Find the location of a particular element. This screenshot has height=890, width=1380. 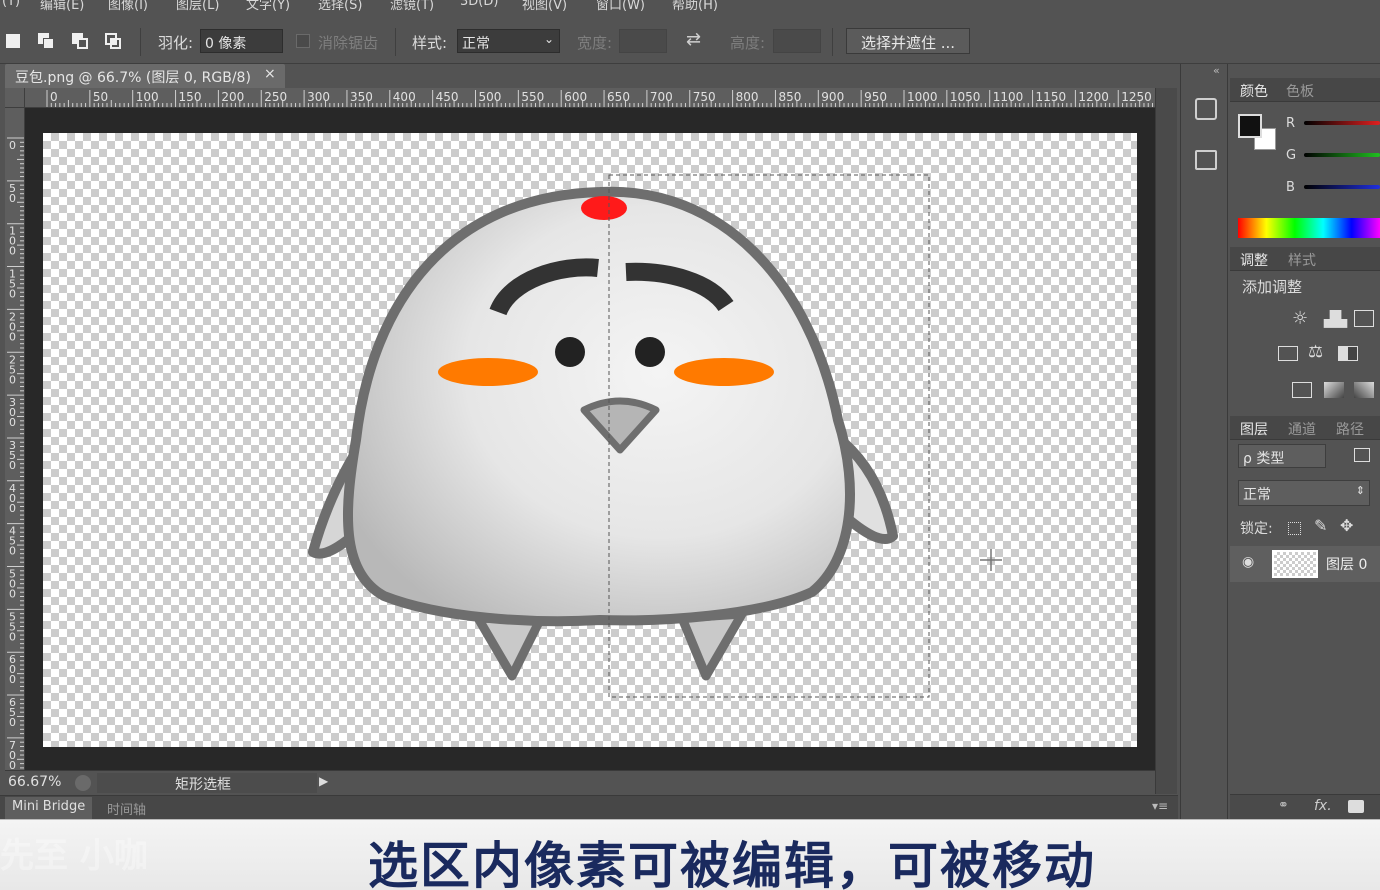

layer-name: 图层 0 is located at coordinates (1346, 564).